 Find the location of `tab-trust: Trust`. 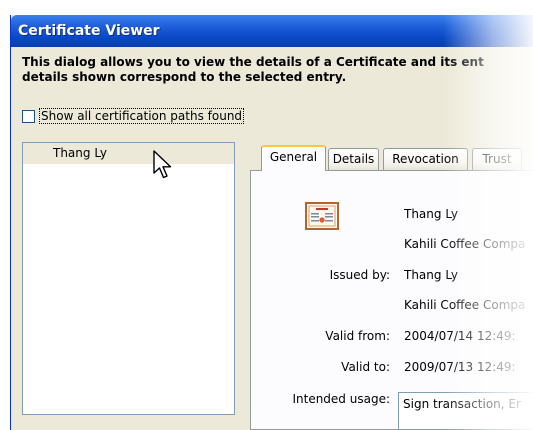

tab-trust: Trust is located at coordinates (497, 159).